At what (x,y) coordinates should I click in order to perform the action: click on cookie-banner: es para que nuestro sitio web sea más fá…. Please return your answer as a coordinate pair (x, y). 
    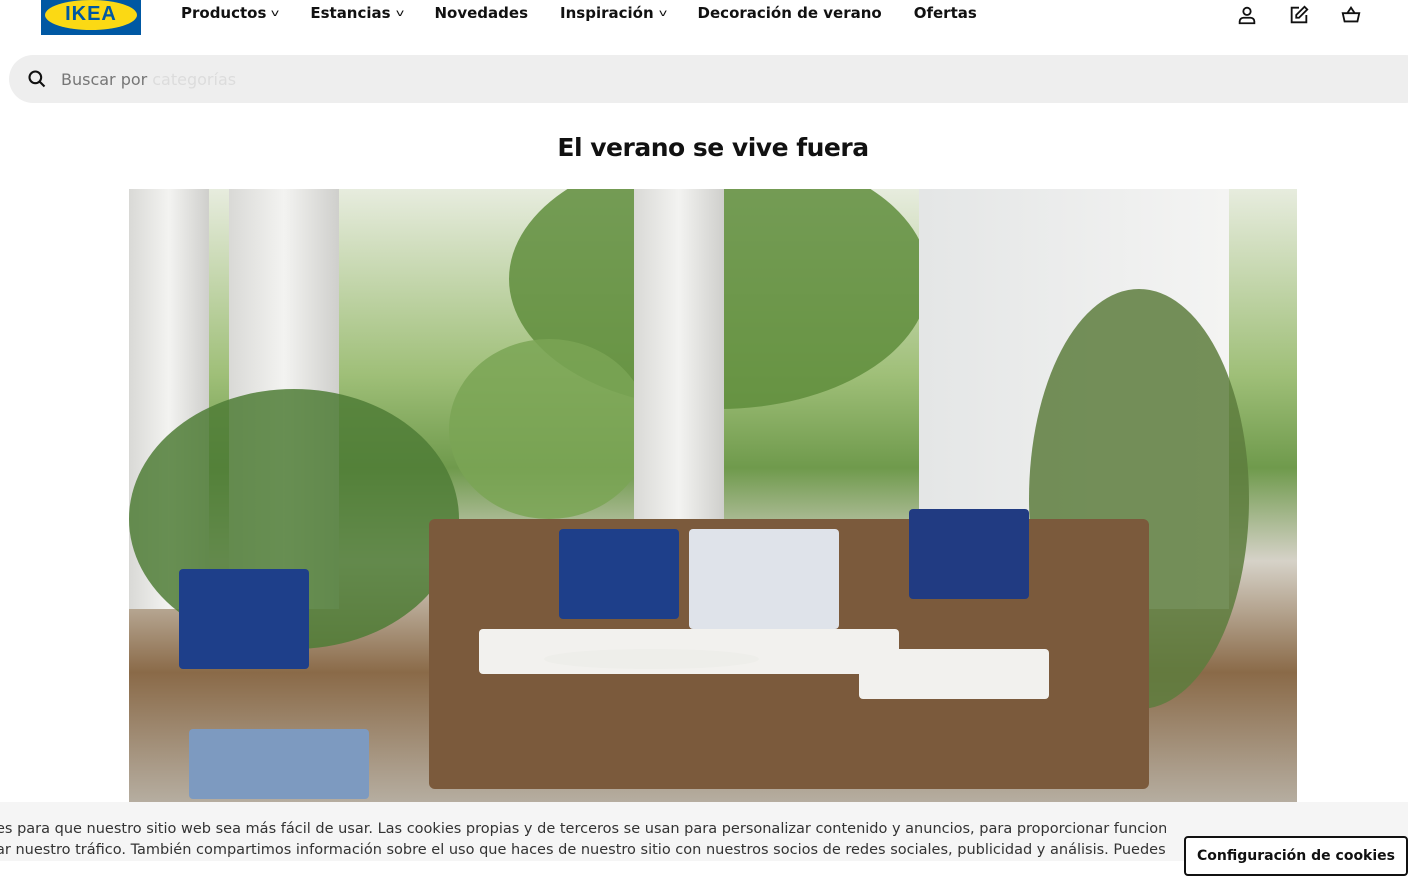
    Looking at the image, I should click on (704, 839).